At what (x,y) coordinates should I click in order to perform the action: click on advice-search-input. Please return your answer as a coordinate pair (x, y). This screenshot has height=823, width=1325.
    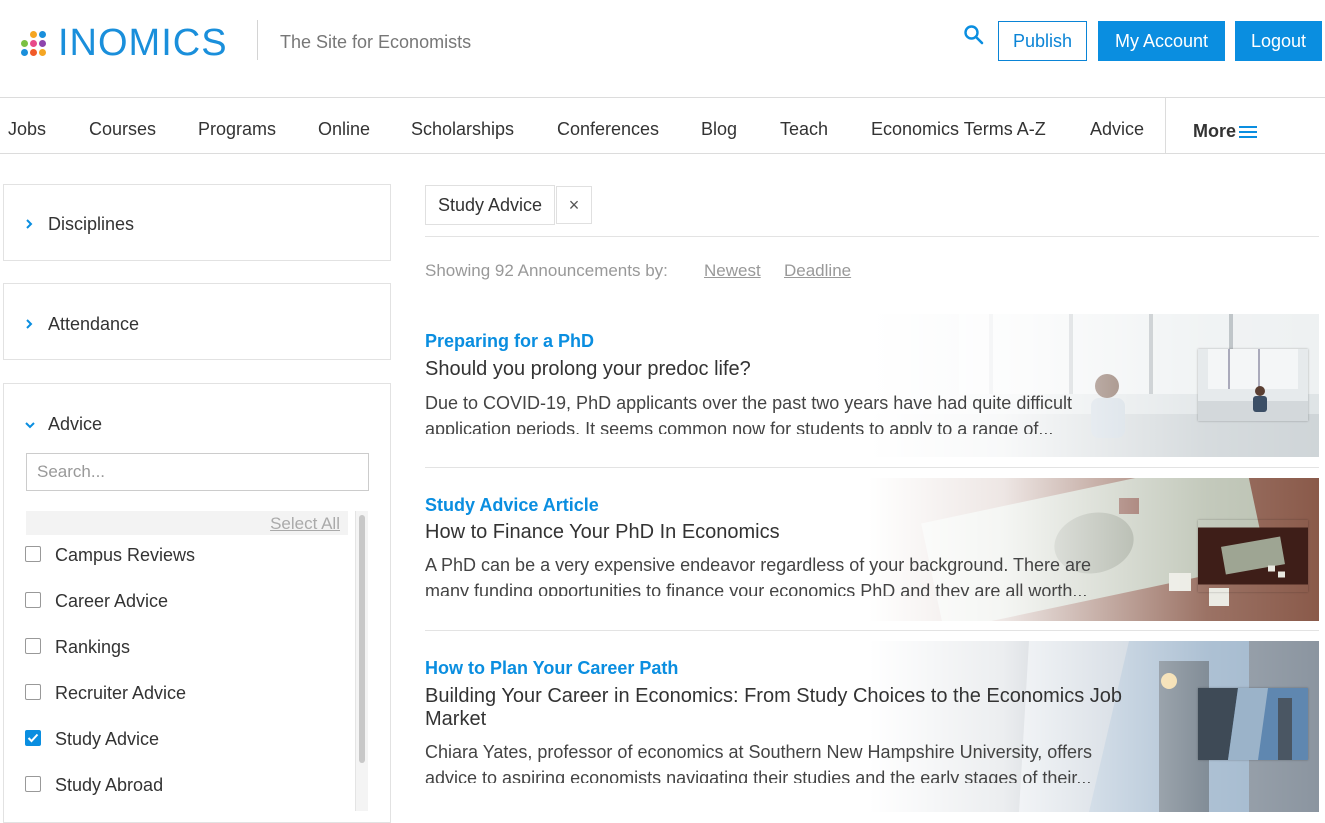
    Looking at the image, I should click on (197, 472).